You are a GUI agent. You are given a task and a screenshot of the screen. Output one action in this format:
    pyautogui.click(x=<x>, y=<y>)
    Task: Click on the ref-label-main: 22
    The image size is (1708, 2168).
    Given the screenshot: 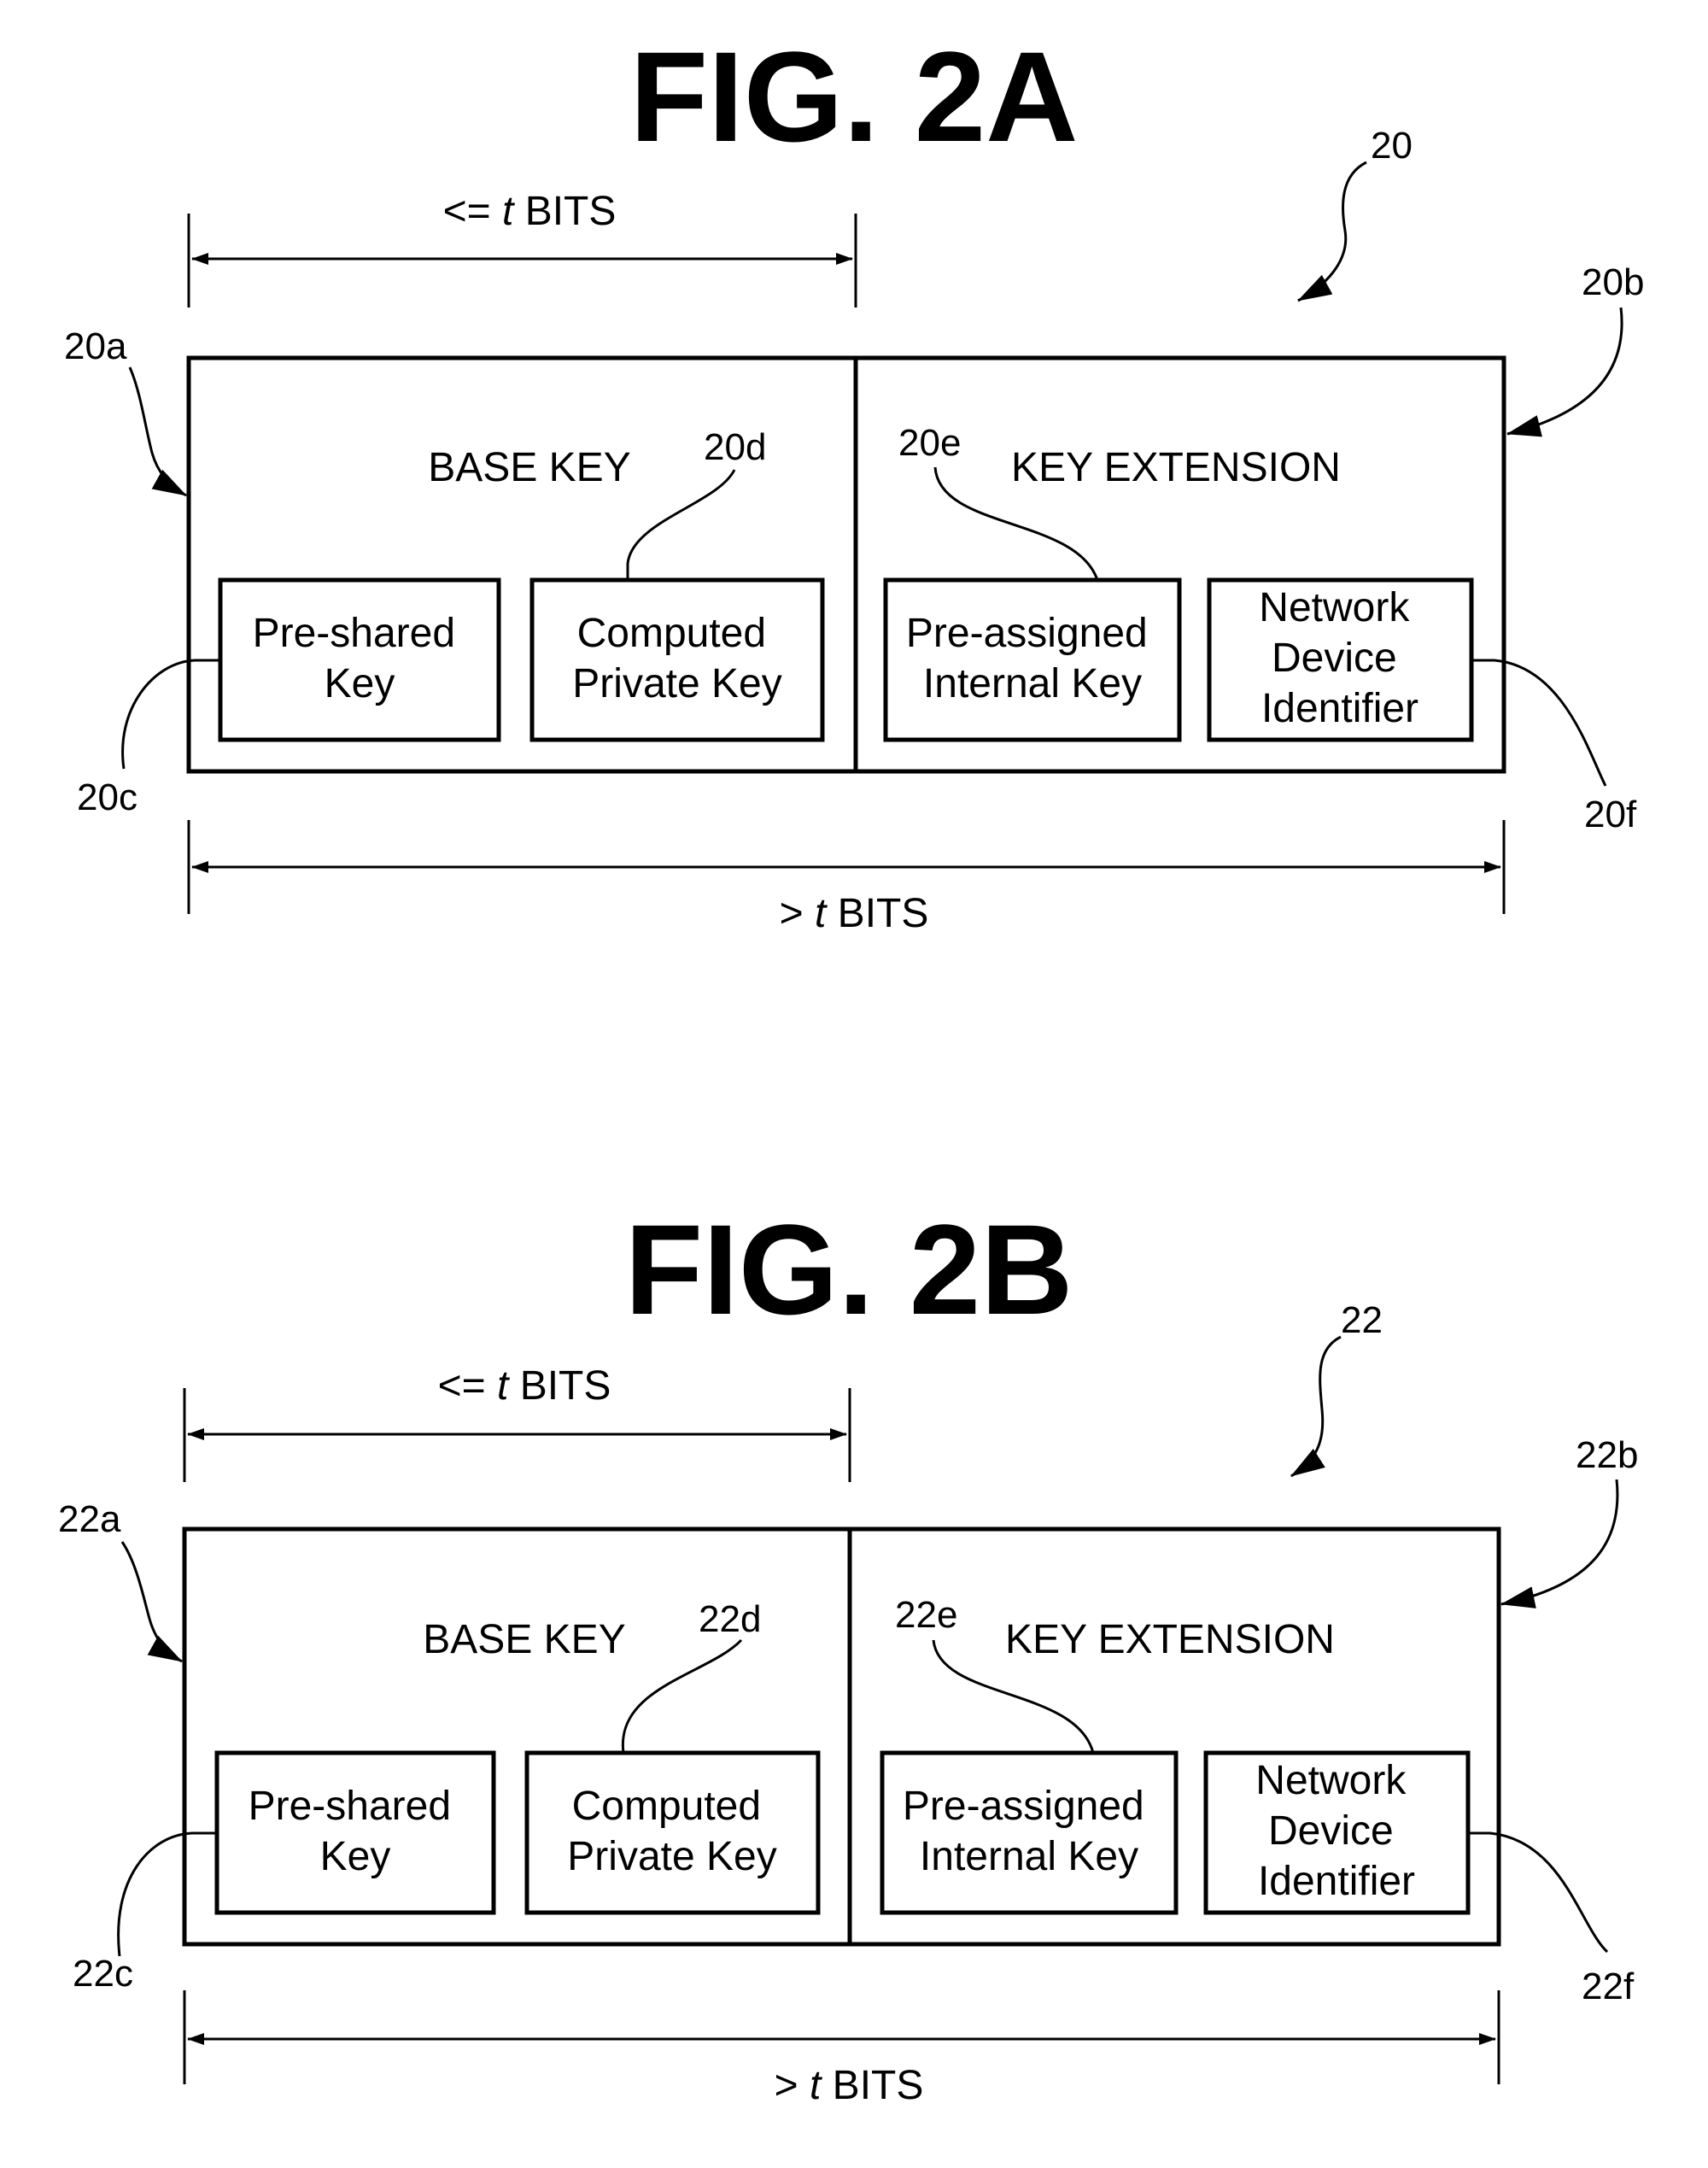 What is the action you would take?
    pyautogui.click(x=1362, y=1320)
    